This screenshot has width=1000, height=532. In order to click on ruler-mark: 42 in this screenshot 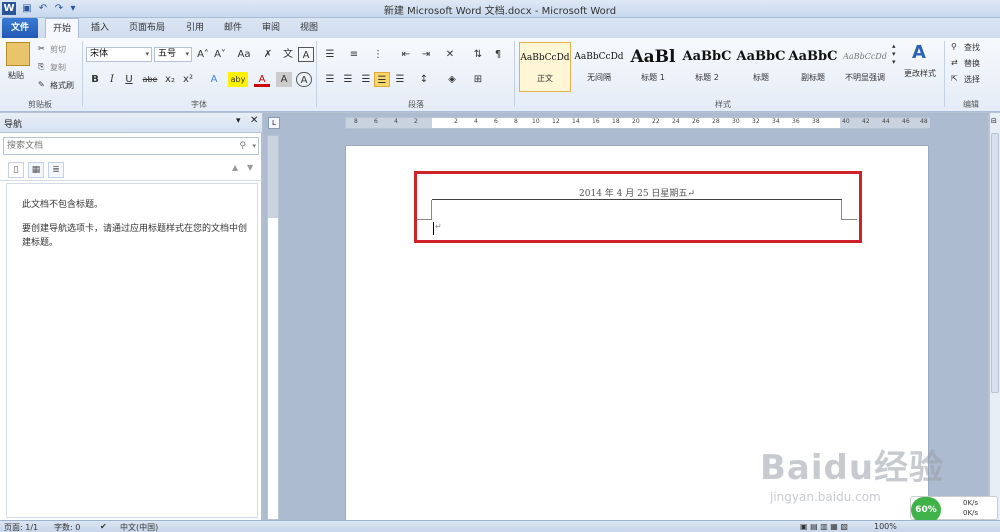, I will do `click(866, 121)`.